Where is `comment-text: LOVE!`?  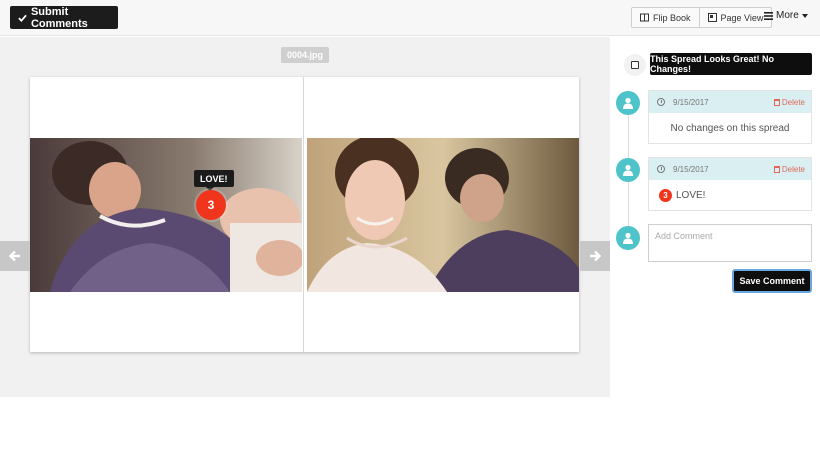
comment-text: LOVE! is located at coordinates (691, 195).